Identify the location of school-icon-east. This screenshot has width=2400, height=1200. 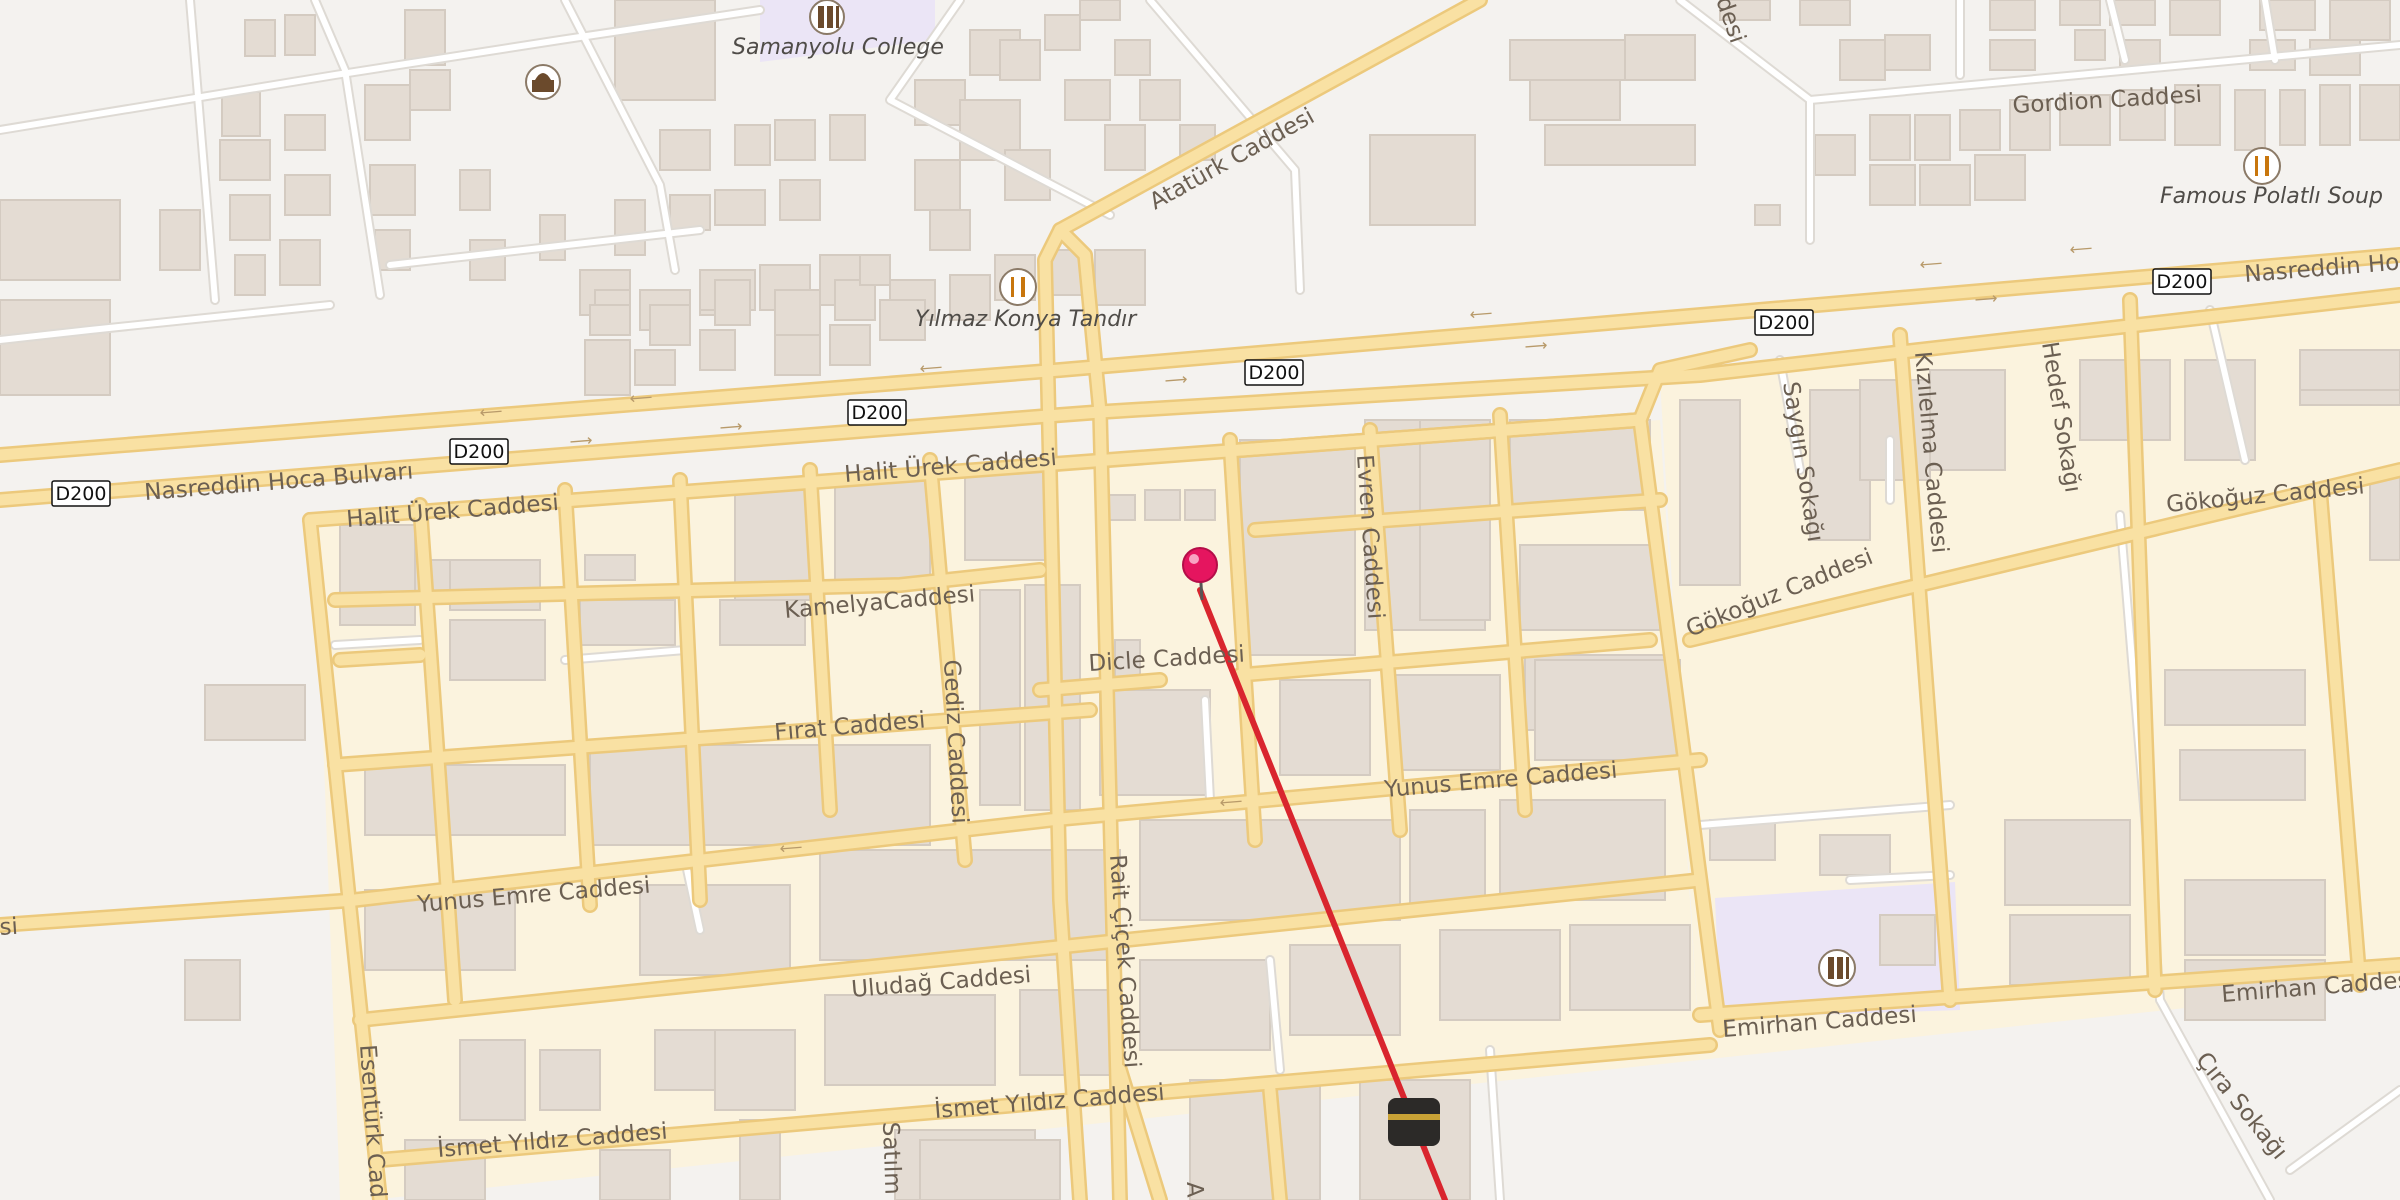
(1837, 968).